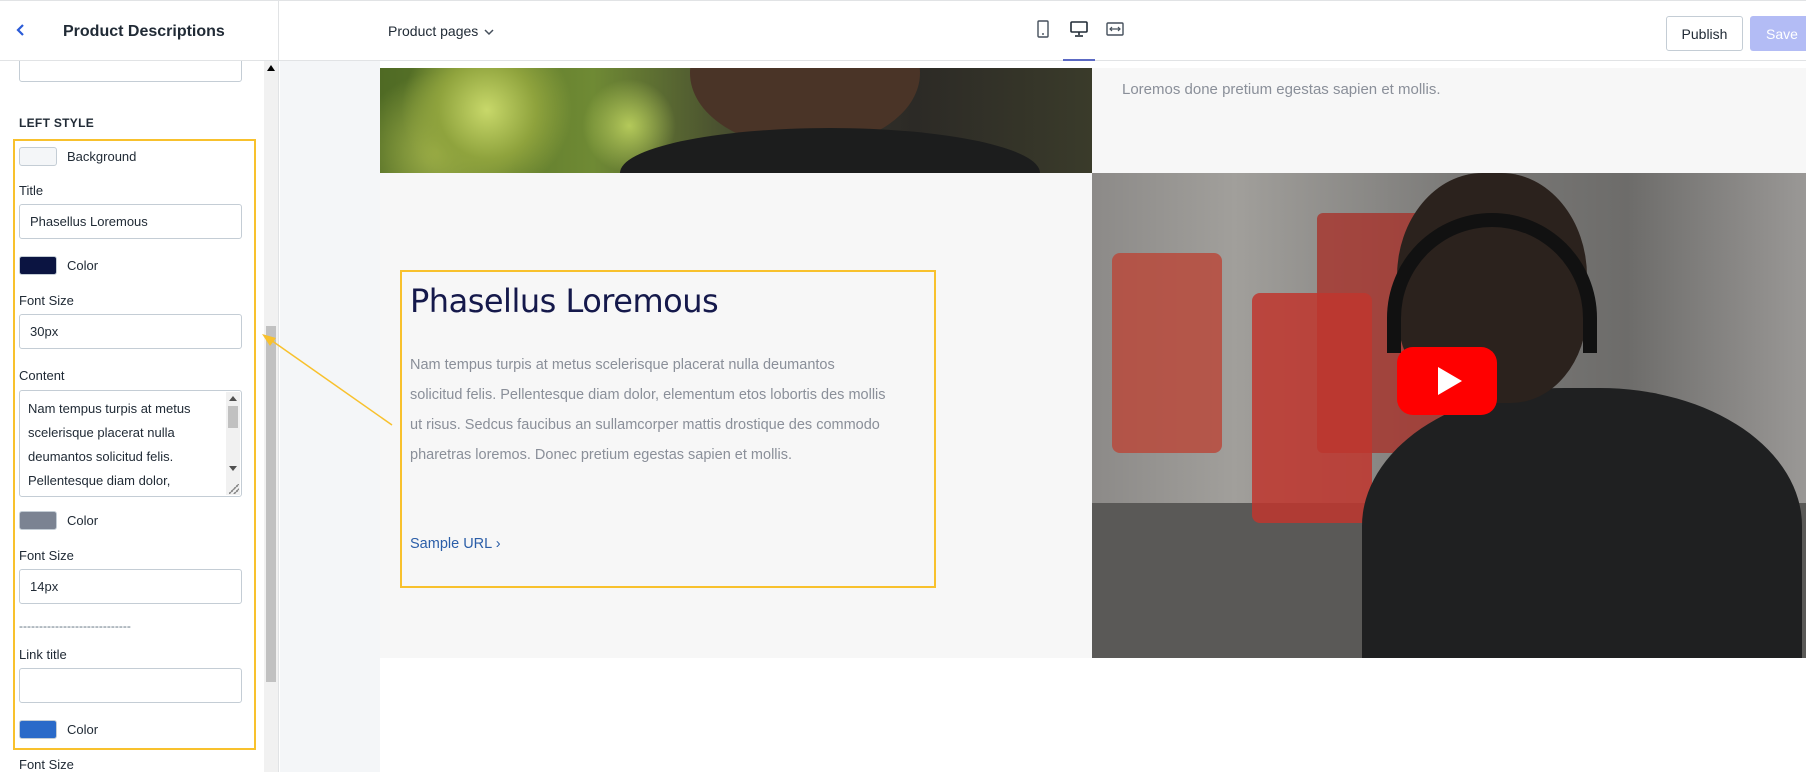 The height and width of the screenshot is (772, 1806). Describe the element at coordinates (38, 729) in the screenshot. I see `link-color-swatch` at that location.